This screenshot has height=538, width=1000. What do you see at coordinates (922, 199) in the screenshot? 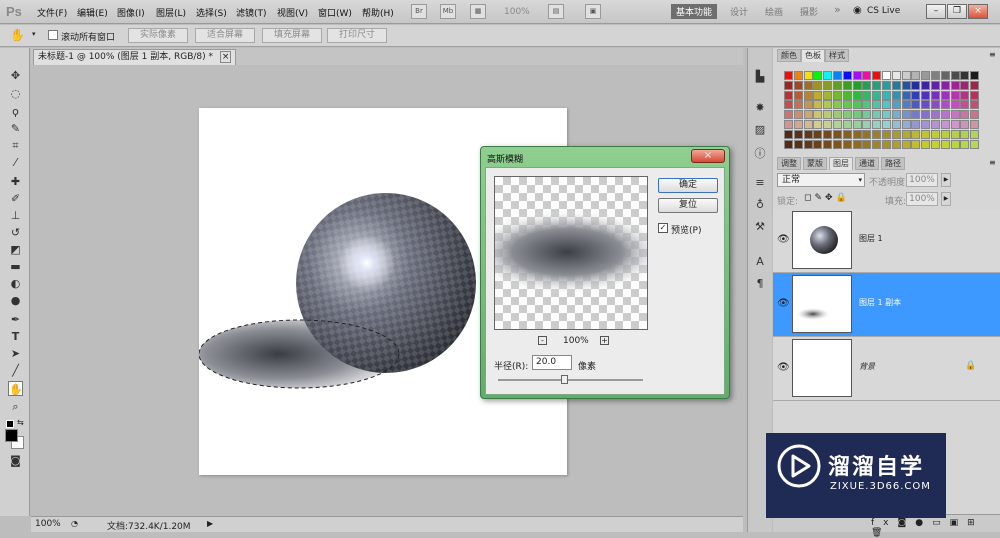
I see `fill-input: 100%` at bounding box center [922, 199].